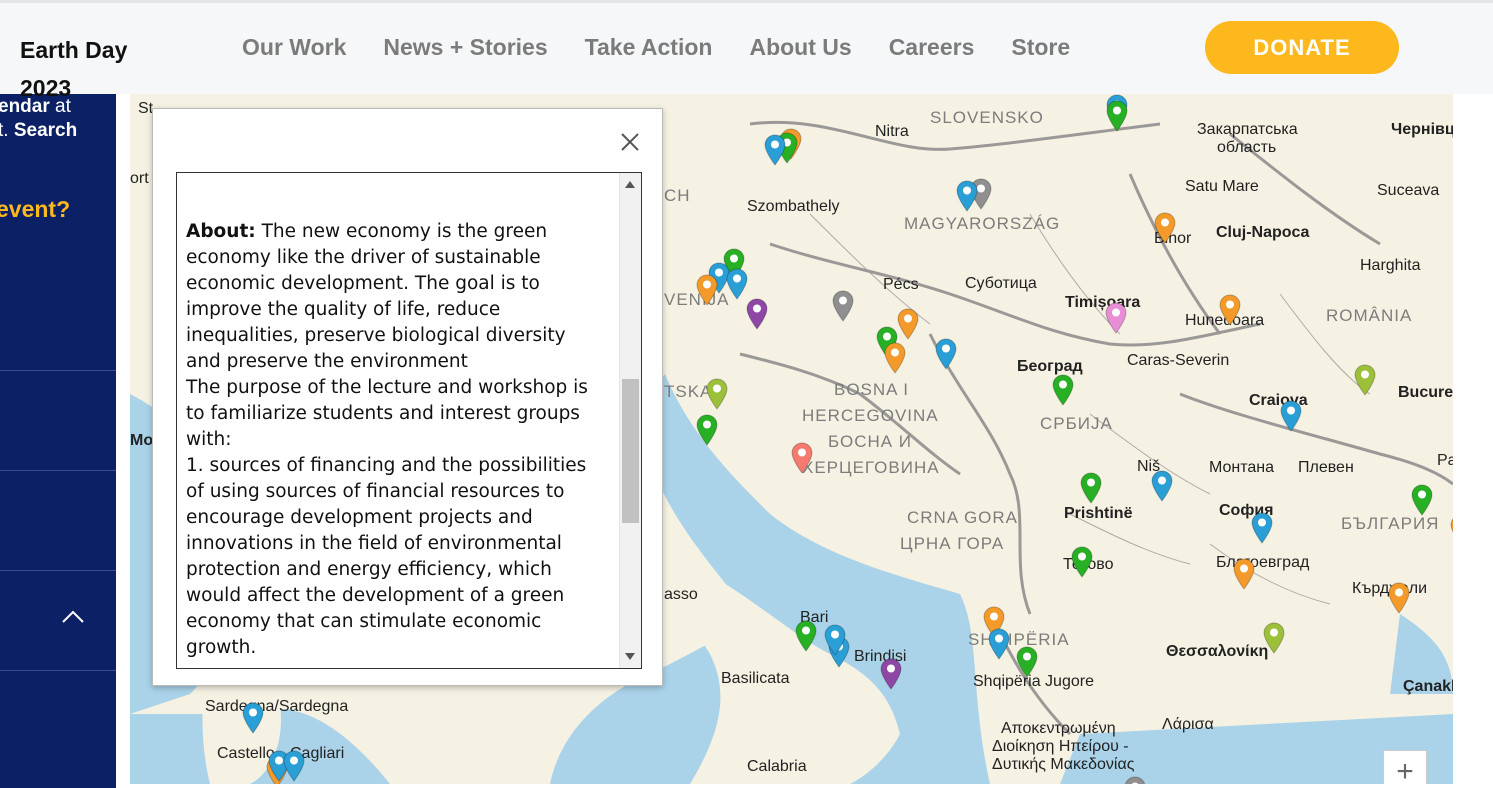 The height and width of the screenshot is (788, 1493). I want to click on map-label: CH, so click(677, 195).